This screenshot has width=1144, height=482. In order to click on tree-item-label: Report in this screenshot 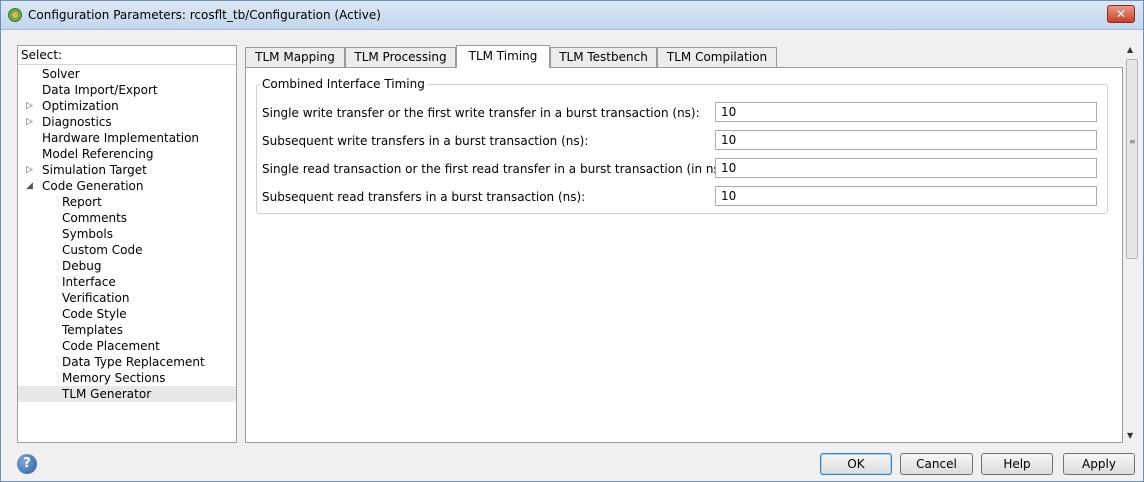, I will do `click(82, 202)`.